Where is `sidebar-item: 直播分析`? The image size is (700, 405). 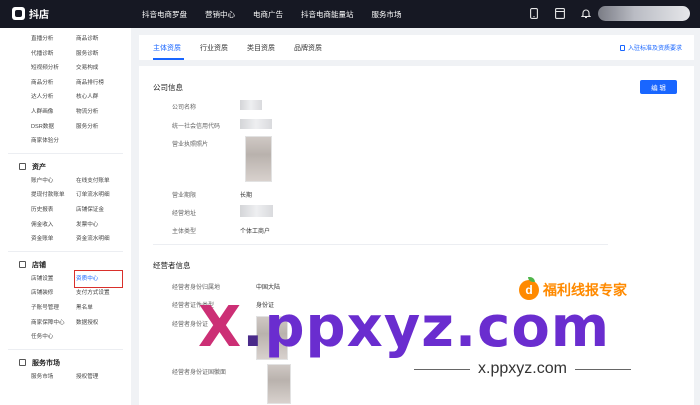 sidebar-item: 直播分析 is located at coordinates (53, 39).